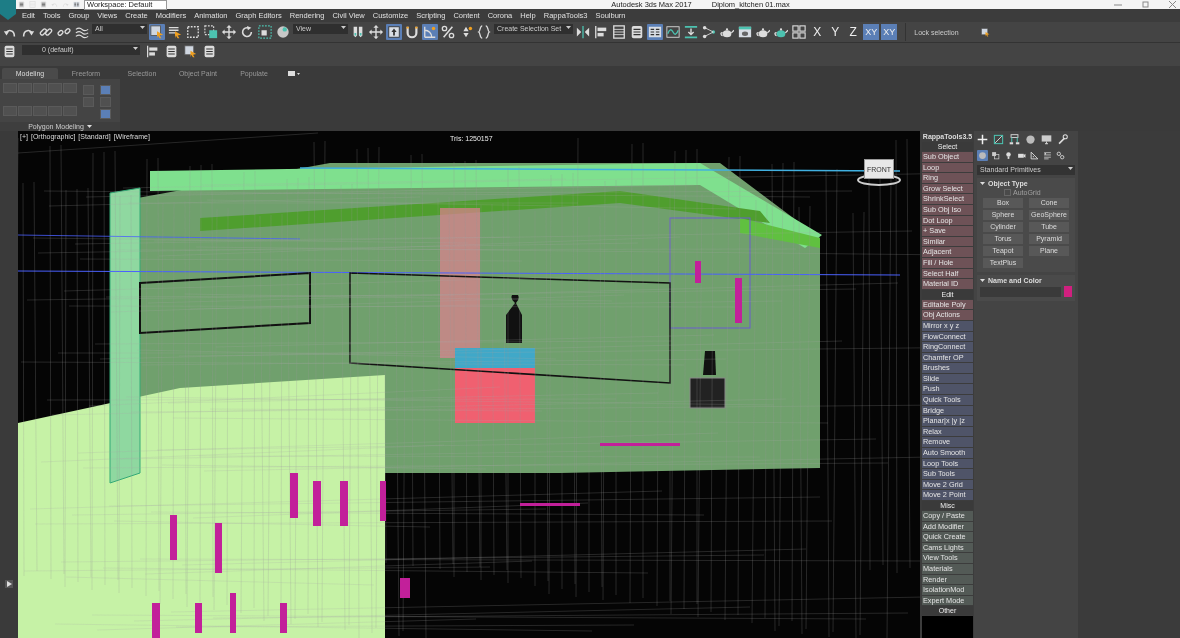 The width and height of the screenshot is (1180, 638). What do you see at coordinates (1008, 155) in the screenshot?
I see `light-bulb-category-button` at bounding box center [1008, 155].